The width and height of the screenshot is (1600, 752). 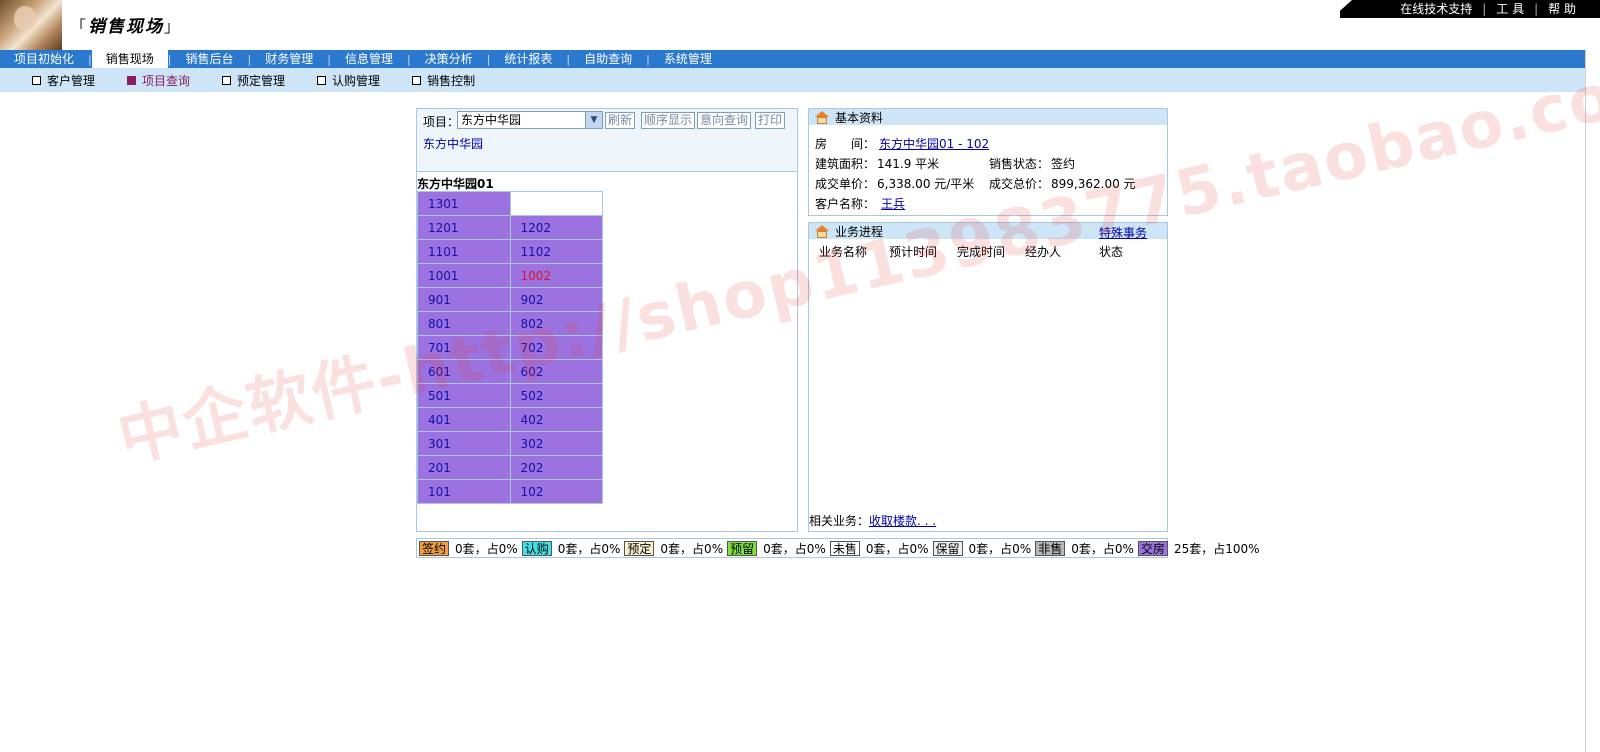 I want to click on nav-sales-backend: 销售后台, so click(x=209, y=59).